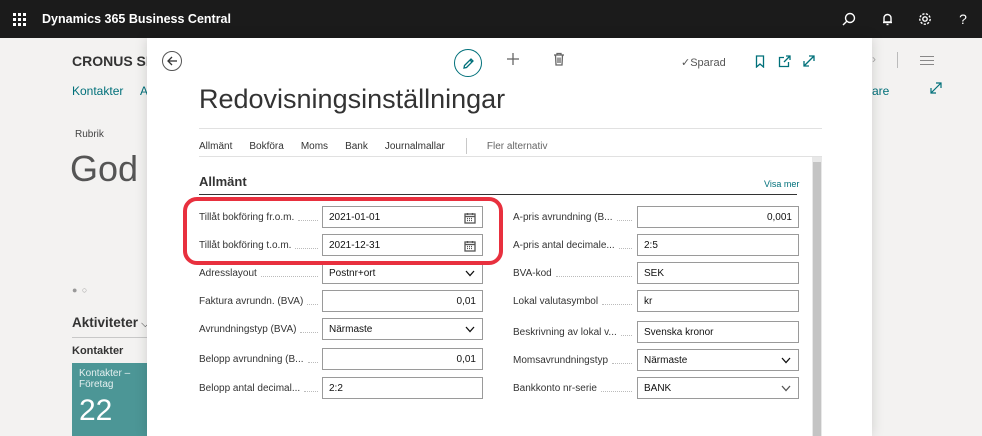 The height and width of the screenshot is (436, 982). What do you see at coordinates (555, 388) in the screenshot?
I see `field-label: Bankkonto nr-serie` at bounding box center [555, 388].